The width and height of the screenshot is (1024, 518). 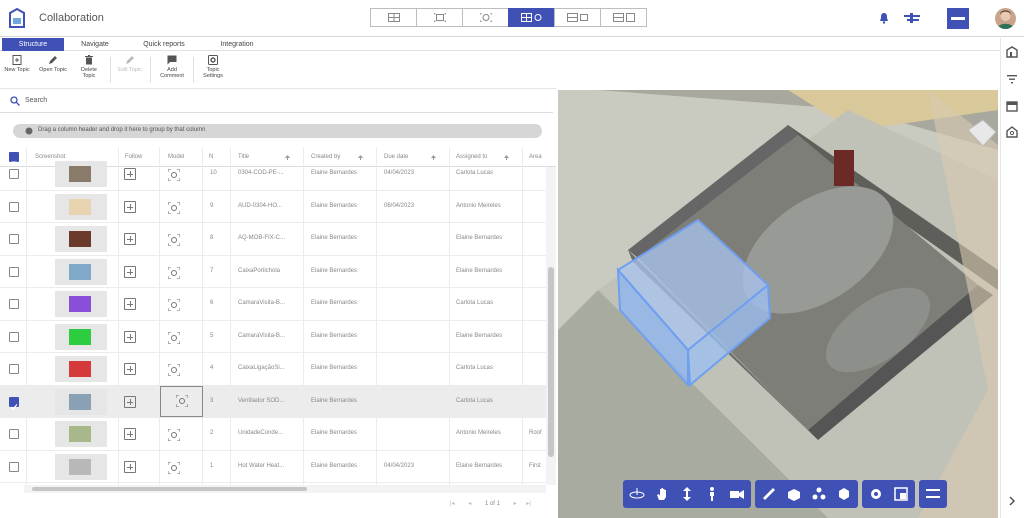 I want to click on search-bar: Search, so click(x=276, y=102).